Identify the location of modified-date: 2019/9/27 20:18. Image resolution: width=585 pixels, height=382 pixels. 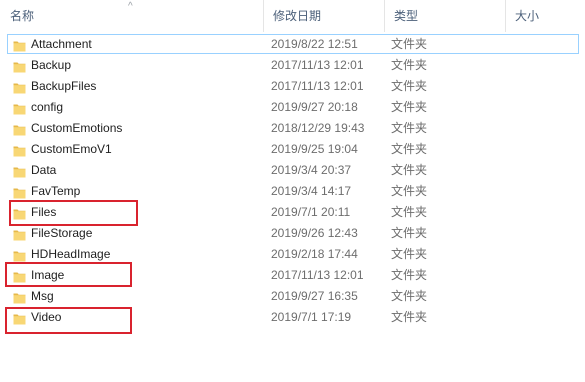
(314, 107).